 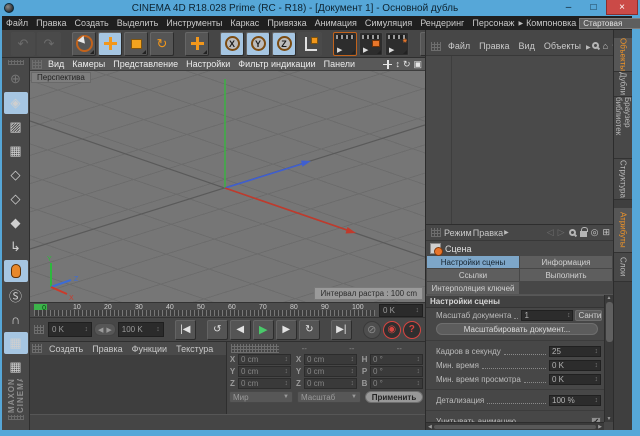 I want to click on detail-input: 100 % ↕, so click(x=575, y=400).